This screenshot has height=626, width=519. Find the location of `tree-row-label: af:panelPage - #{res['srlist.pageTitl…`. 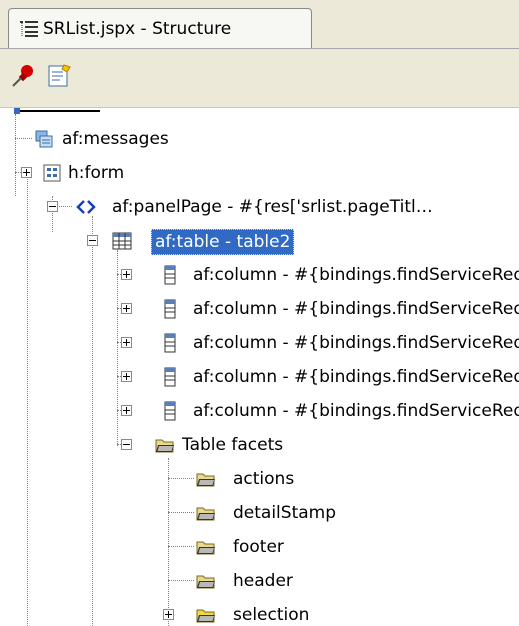

tree-row-label: af:panelPage - #{res['srlist.pageTitl… is located at coordinates (272, 207).